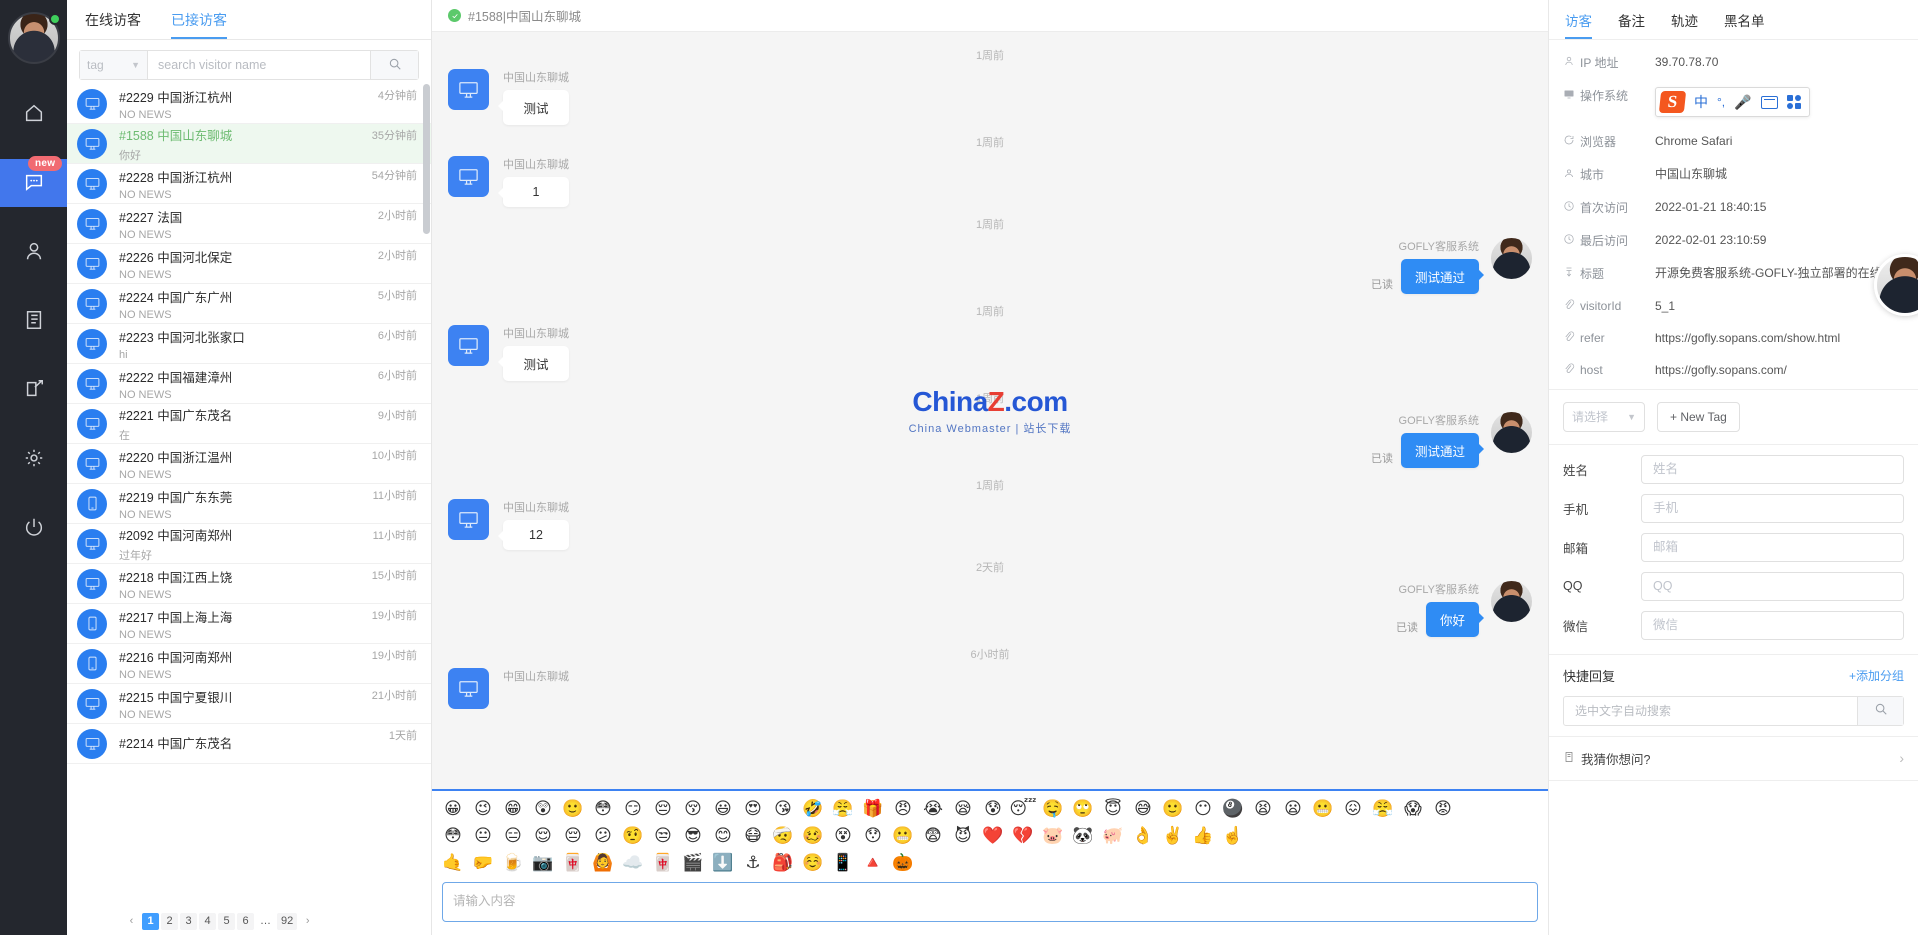 Image resolution: width=1918 pixels, height=935 pixels. Describe the element at coordinates (33, 114) in the screenshot. I see `sidebar-item-home` at that location.